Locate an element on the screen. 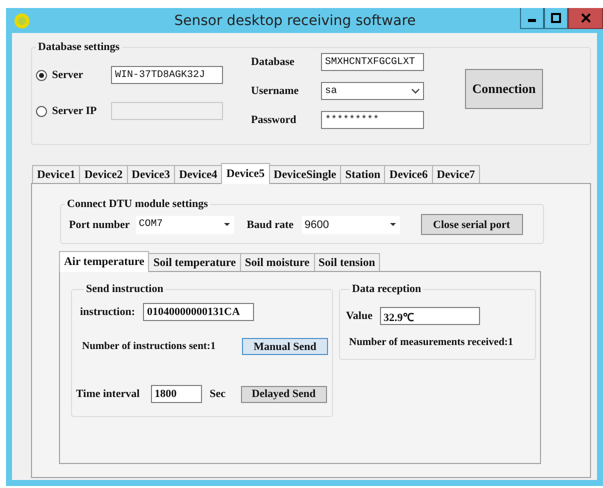 The width and height of the screenshot is (603, 488). device-tab: DeviceSingle is located at coordinates (305, 174).